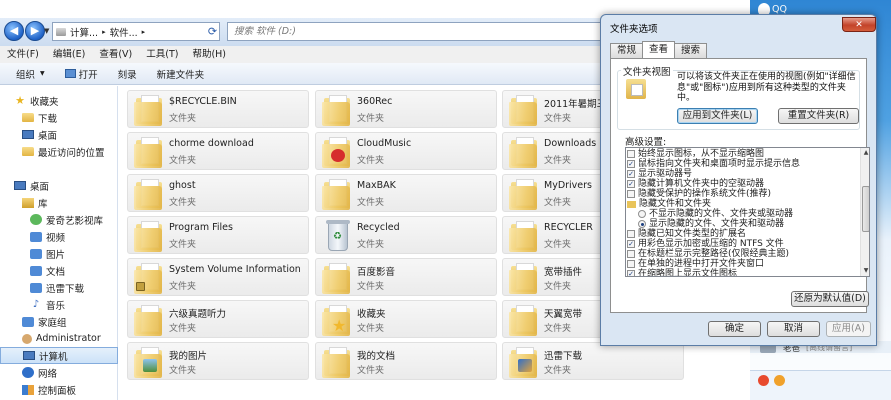 The height and width of the screenshot is (400, 891). What do you see at coordinates (69, 54) in the screenshot?
I see `menu-edit: 编辑(E)` at bounding box center [69, 54].